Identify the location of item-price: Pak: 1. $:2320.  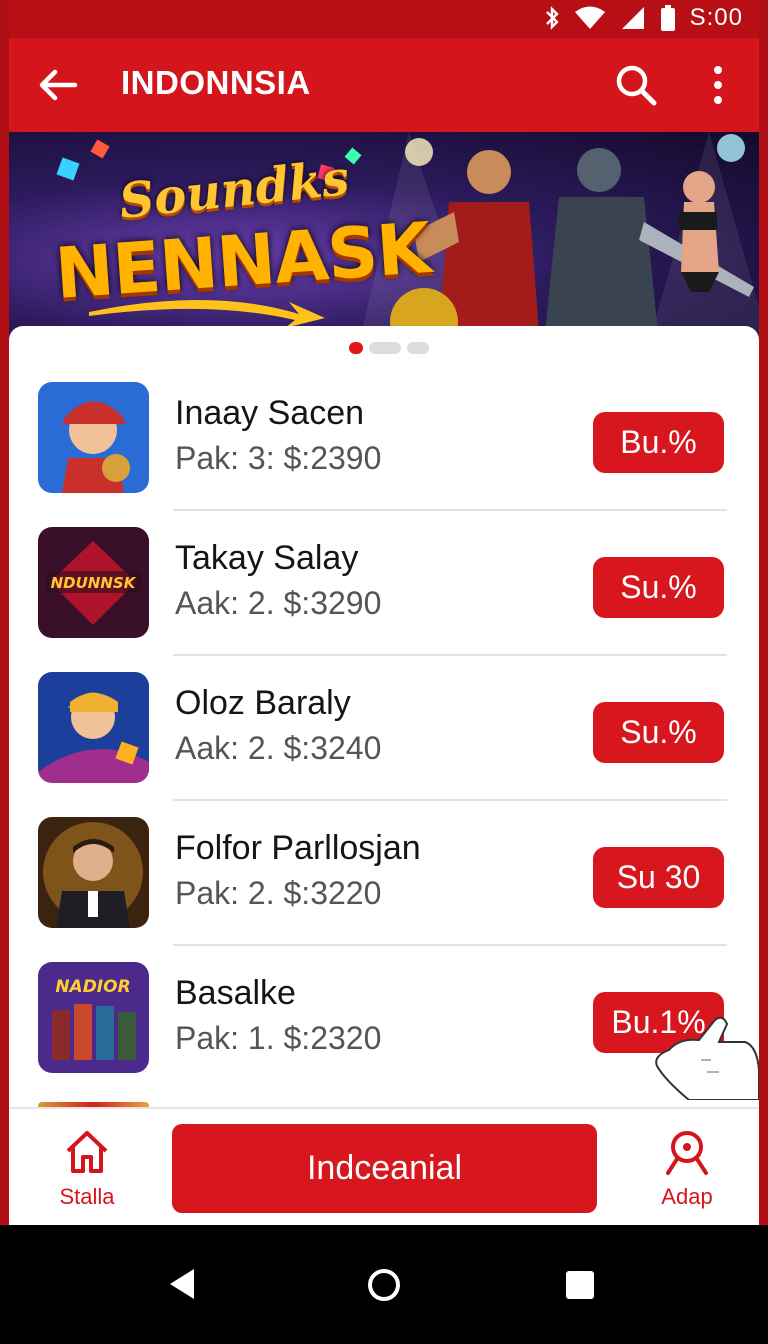
(278, 1038).